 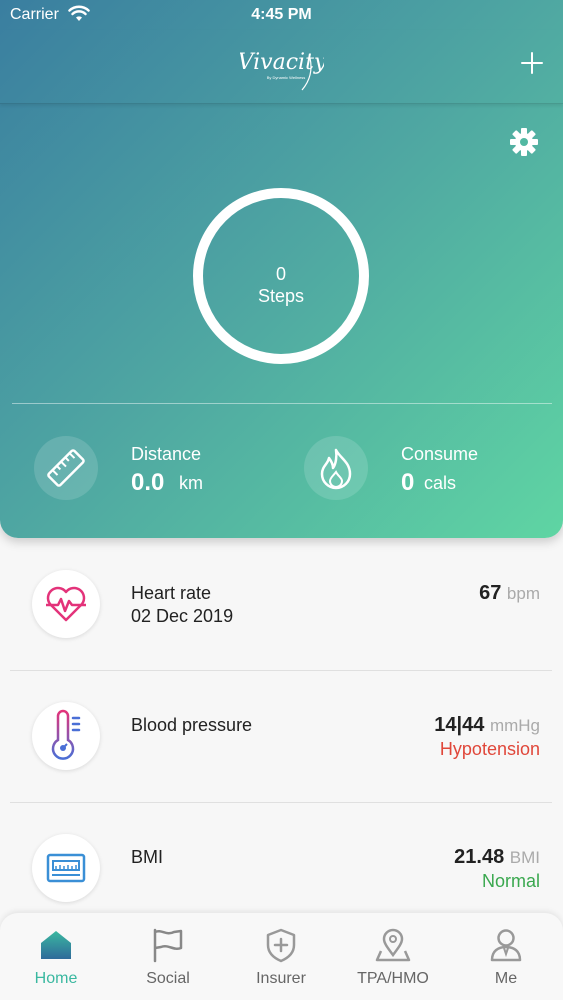 I want to click on status-bar: Carrier 4:45 PM, so click(x=281, y=15).